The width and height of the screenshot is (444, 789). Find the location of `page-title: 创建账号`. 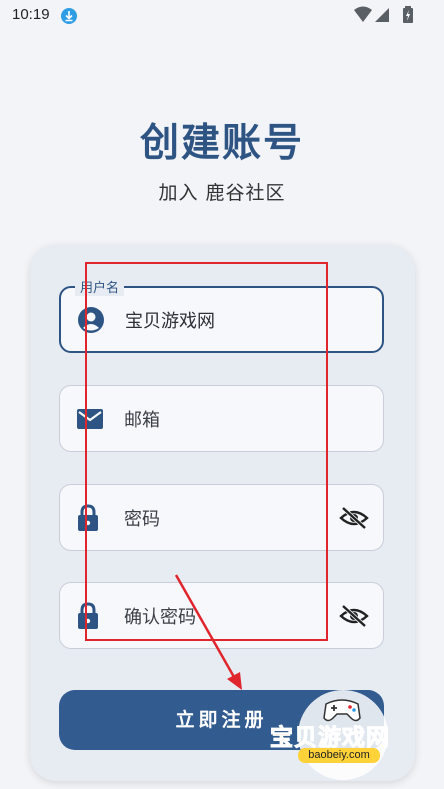

page-title: 创建账号 is located at coordinates (221, 143).